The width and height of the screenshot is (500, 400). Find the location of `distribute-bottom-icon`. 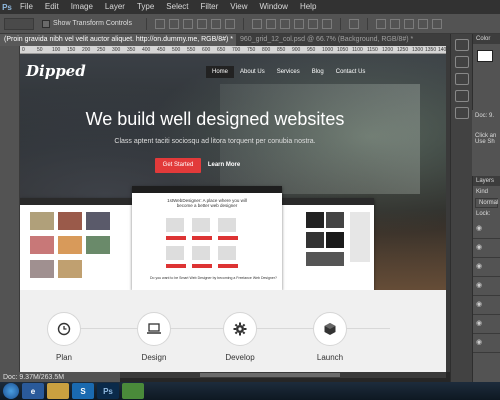

distribute-bottom-icon is located at coordinates (284, 23).